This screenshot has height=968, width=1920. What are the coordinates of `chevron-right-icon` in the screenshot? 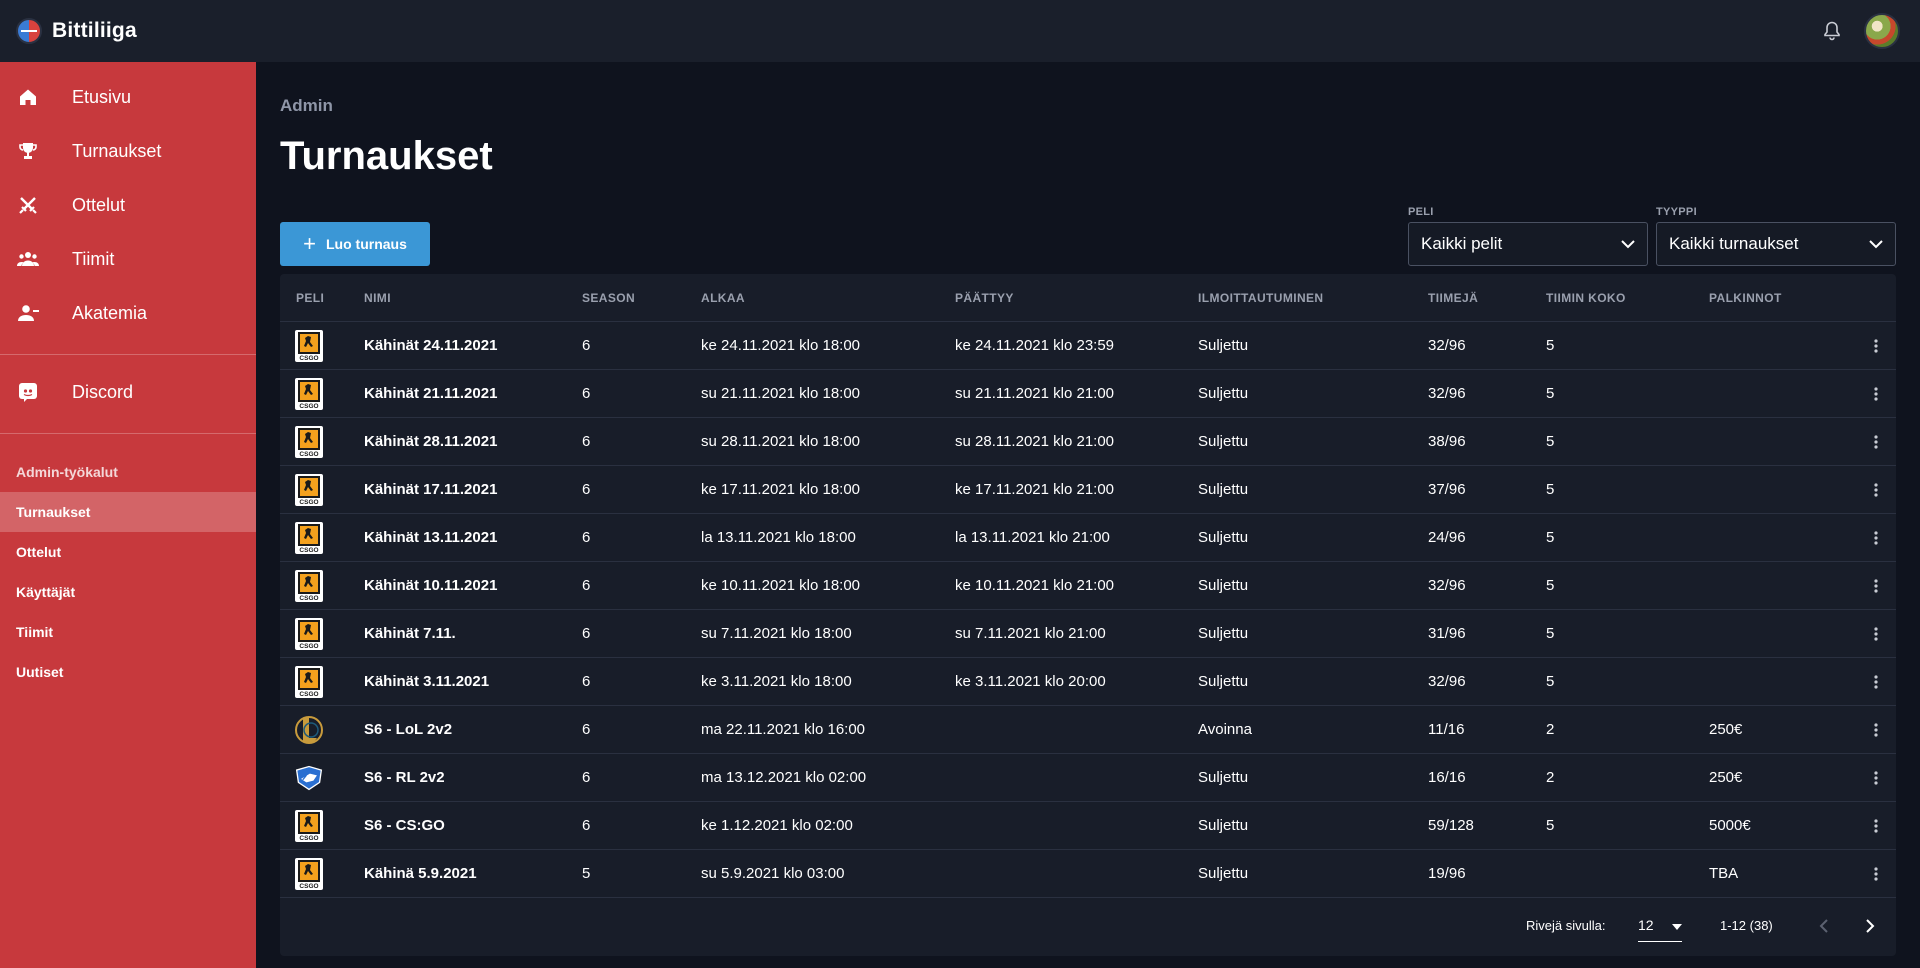 It's located at (1870, 926).